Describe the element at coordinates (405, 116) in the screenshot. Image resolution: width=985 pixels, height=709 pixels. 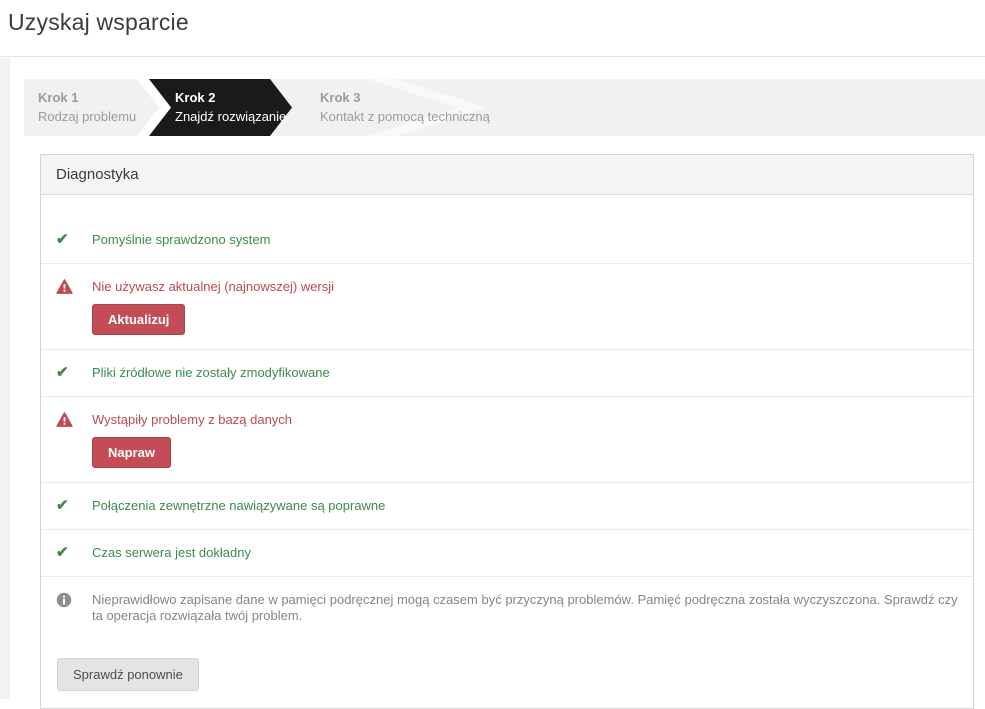
I see `step-sublabel: Kontakt z pomocą techniczną` at that location.